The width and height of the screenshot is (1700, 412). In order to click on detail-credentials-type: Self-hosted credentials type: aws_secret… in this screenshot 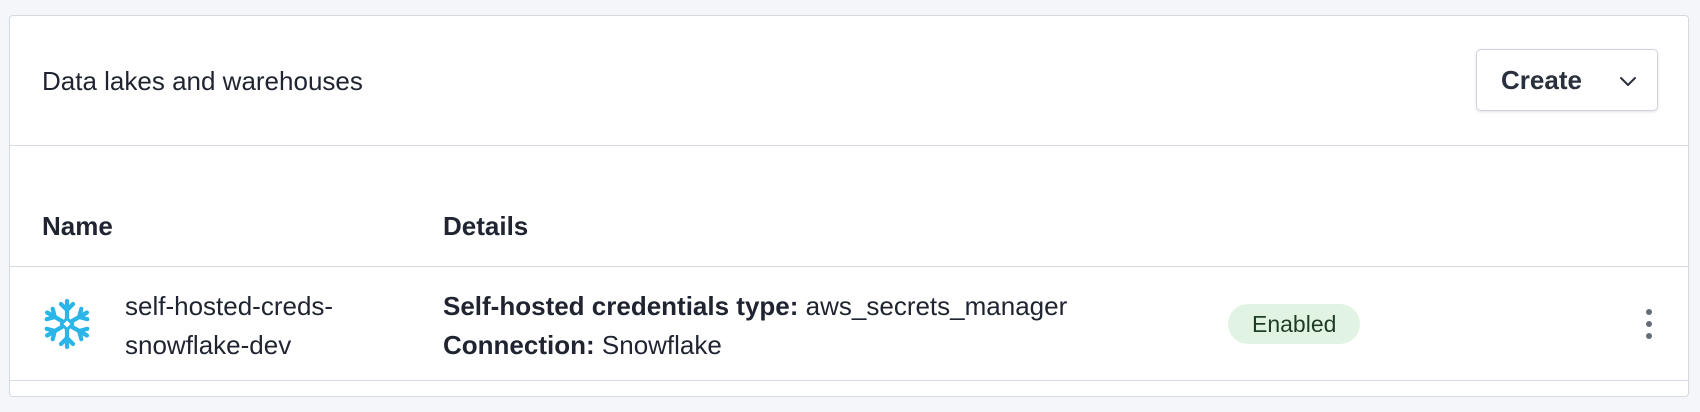, I will do `click(755, 306)`.